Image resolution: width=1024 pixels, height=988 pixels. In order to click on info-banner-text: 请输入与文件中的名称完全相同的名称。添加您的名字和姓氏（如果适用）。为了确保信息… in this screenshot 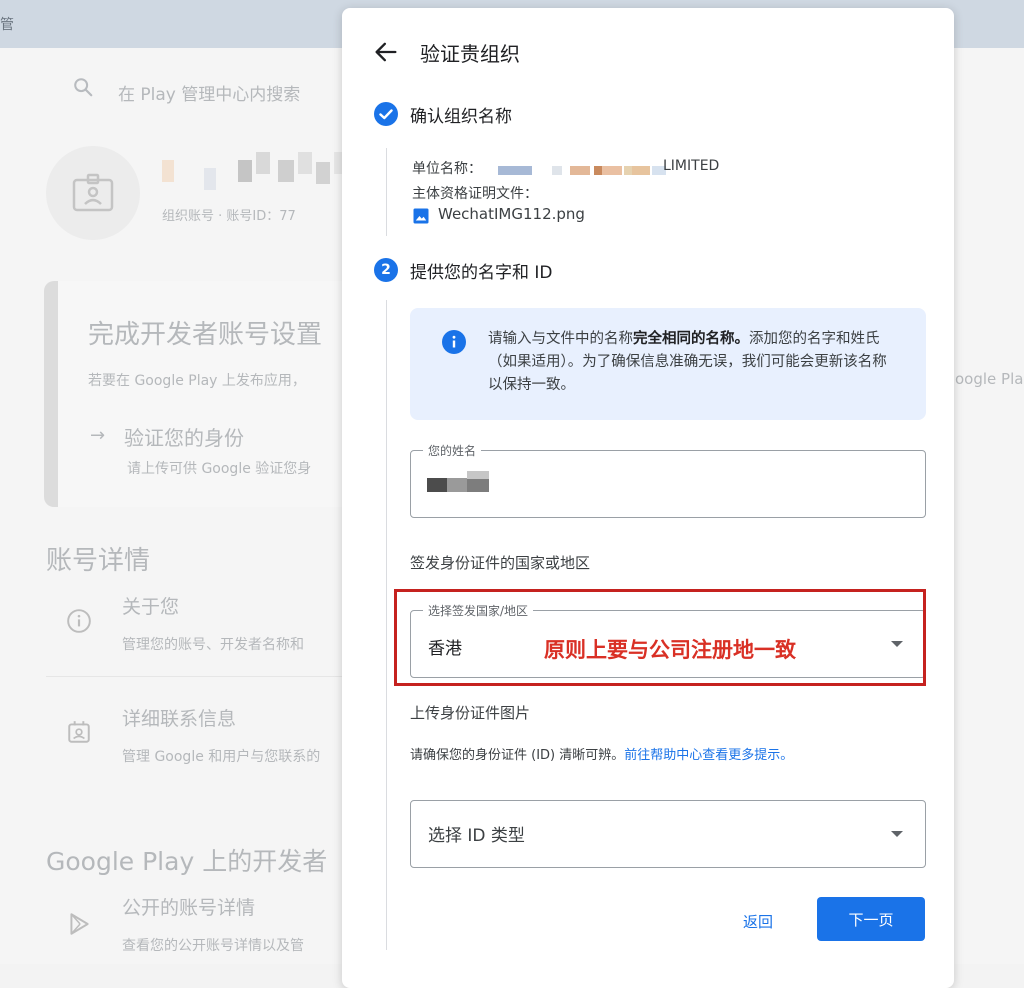, I will do `click(688, 362)`.